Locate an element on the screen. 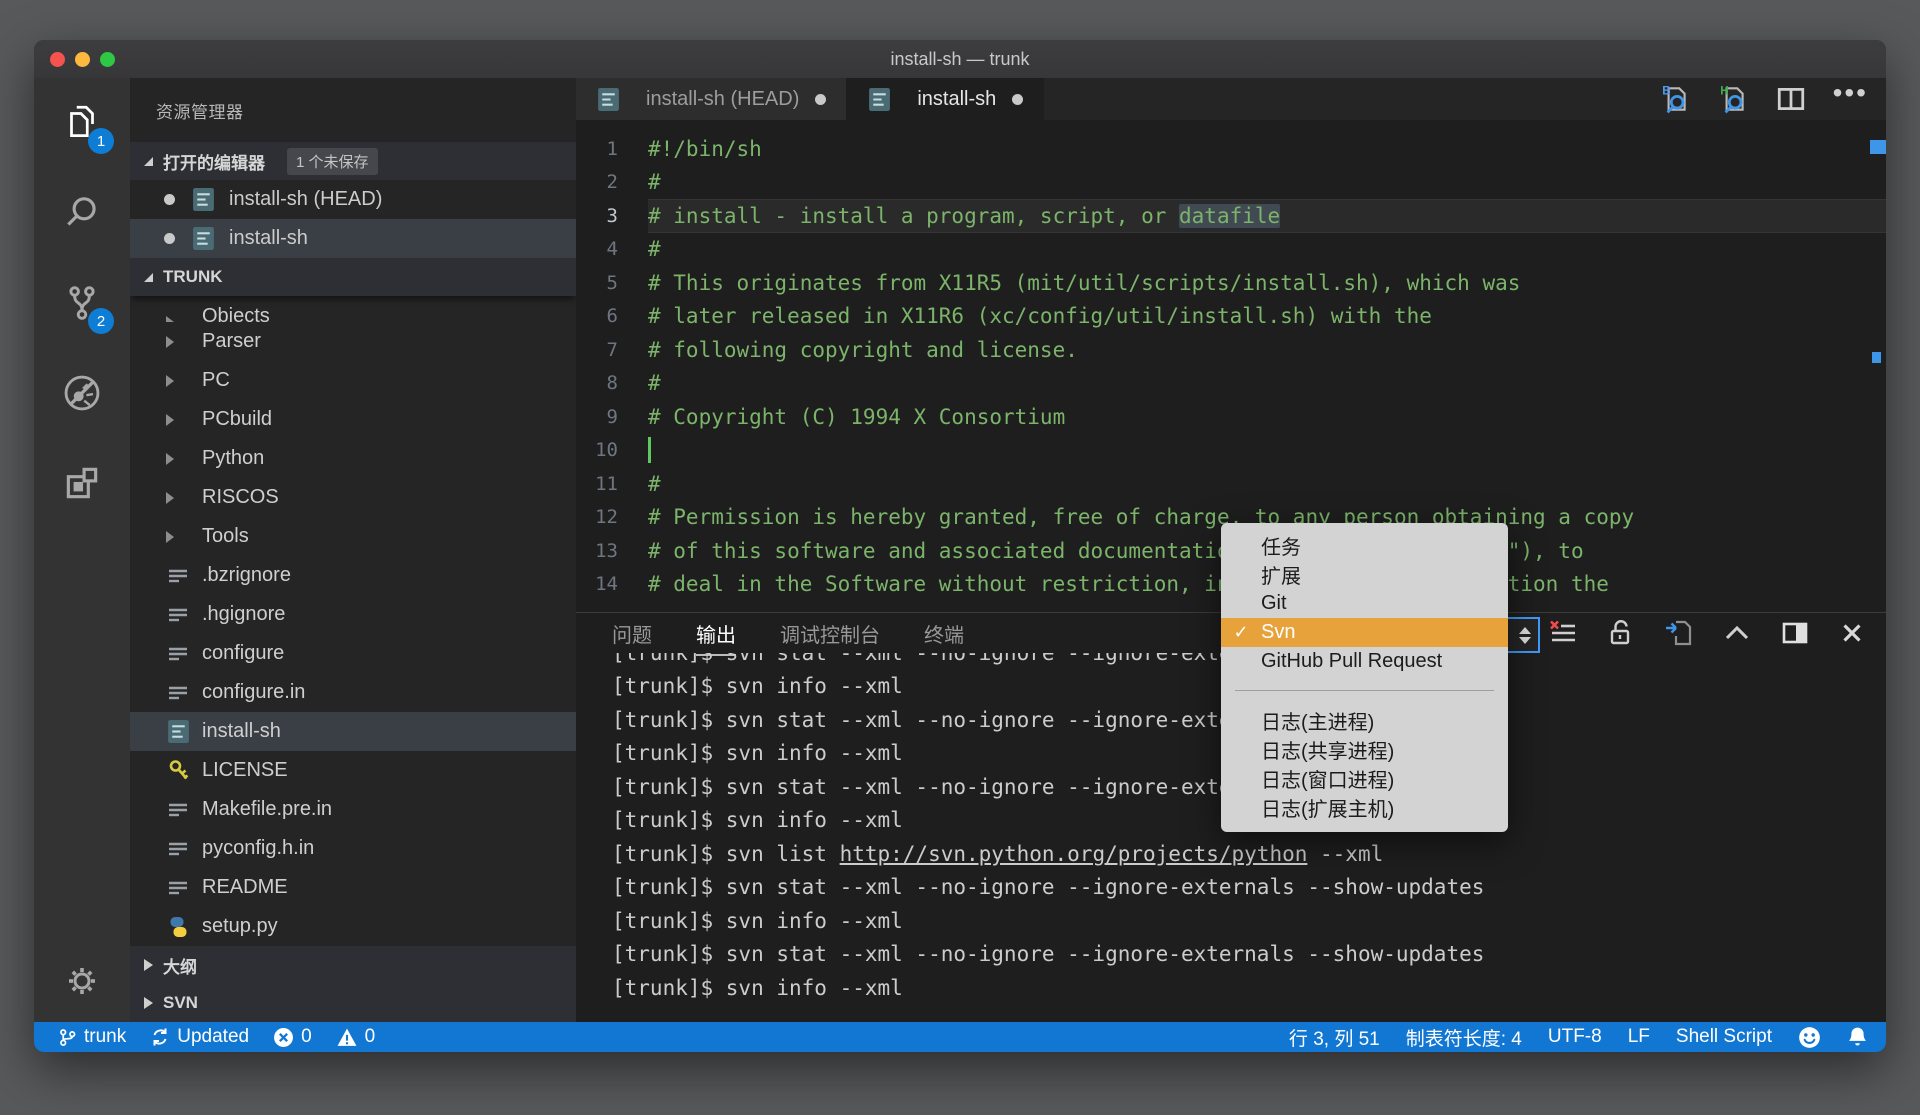  license-key-icon is located at coordinates (178, 771).